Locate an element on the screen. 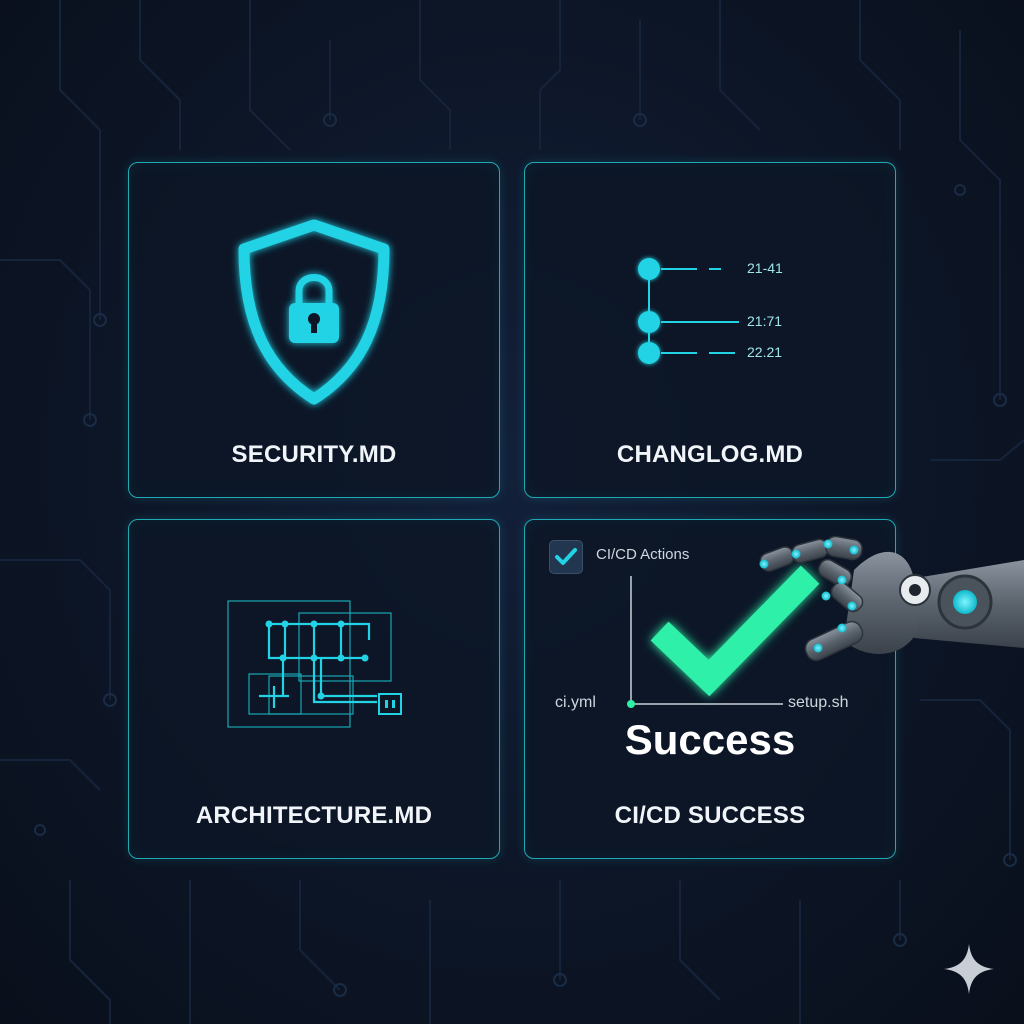 The image size is (1024, 1024). check-icon is located at coordinates (566, 556).